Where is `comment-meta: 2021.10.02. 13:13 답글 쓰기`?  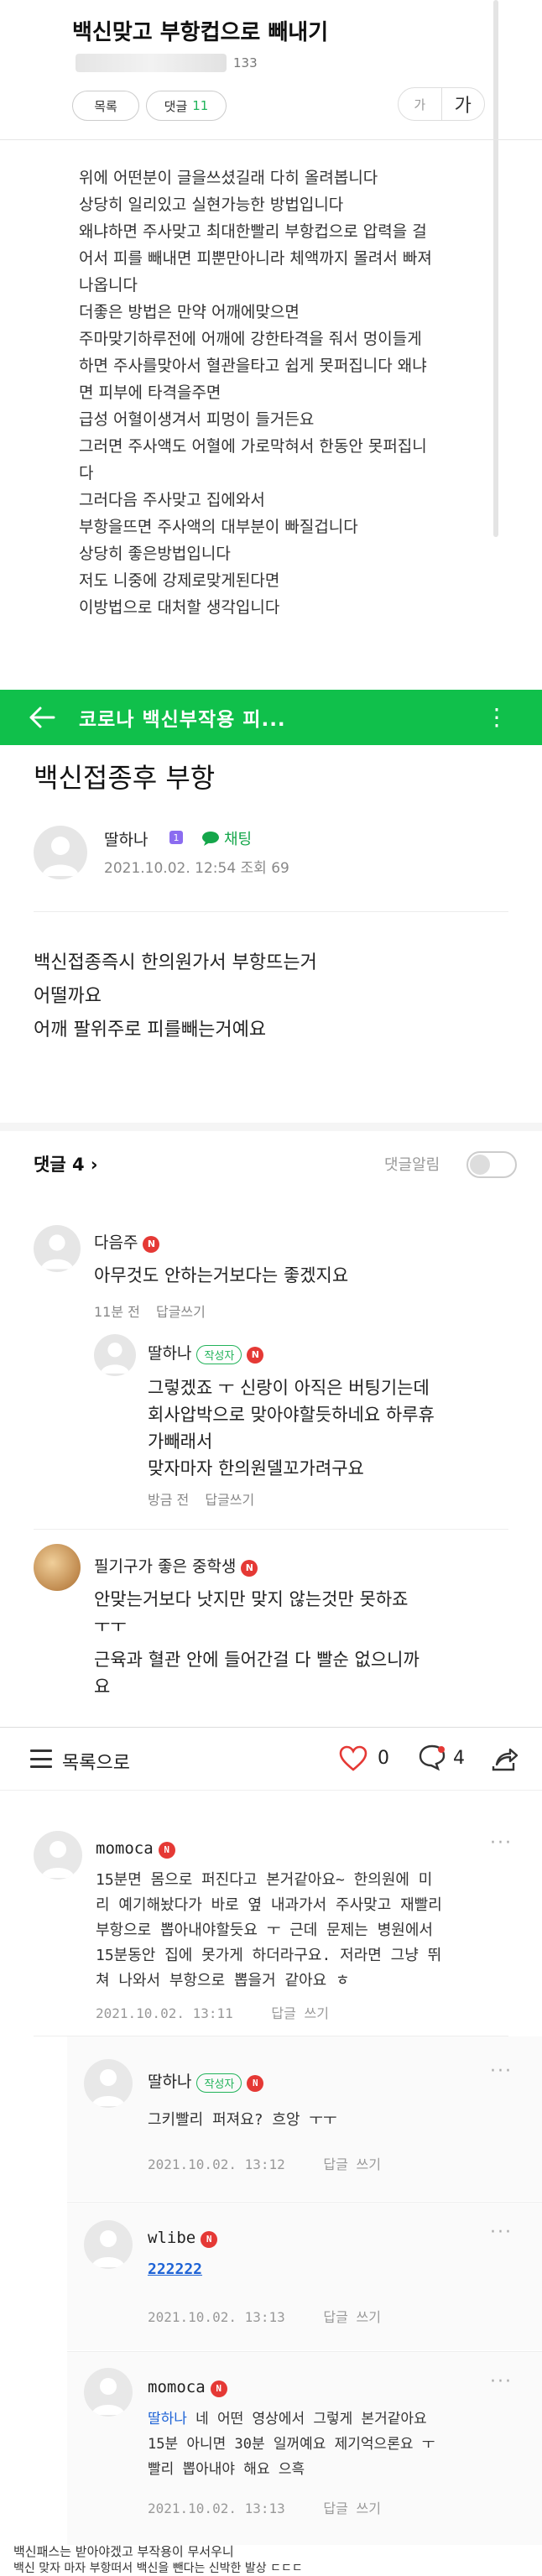
comment-meta: 2021.10.02. 13:13 답글 쓰기 is located at coordinates (265, 2507).